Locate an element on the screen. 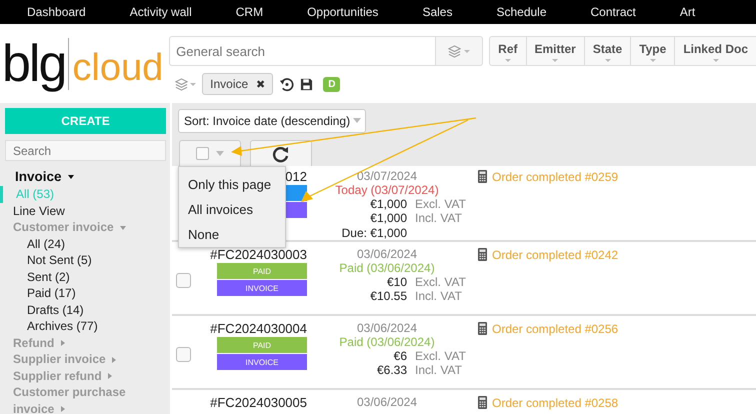  nav-item: CRM is located at coordinates (250, 12).